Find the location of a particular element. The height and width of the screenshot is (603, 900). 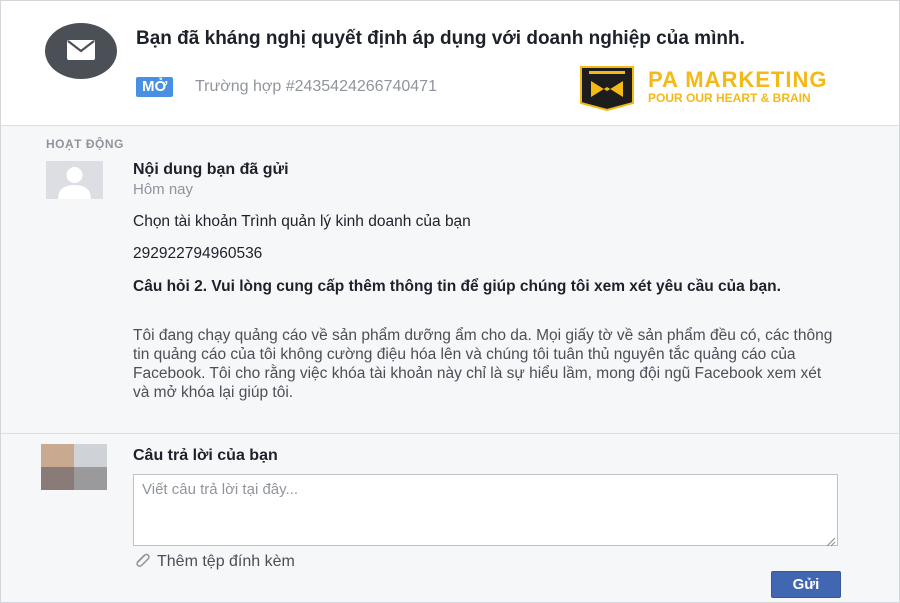

resize-grip-icon is located at coordinates (831, 543).